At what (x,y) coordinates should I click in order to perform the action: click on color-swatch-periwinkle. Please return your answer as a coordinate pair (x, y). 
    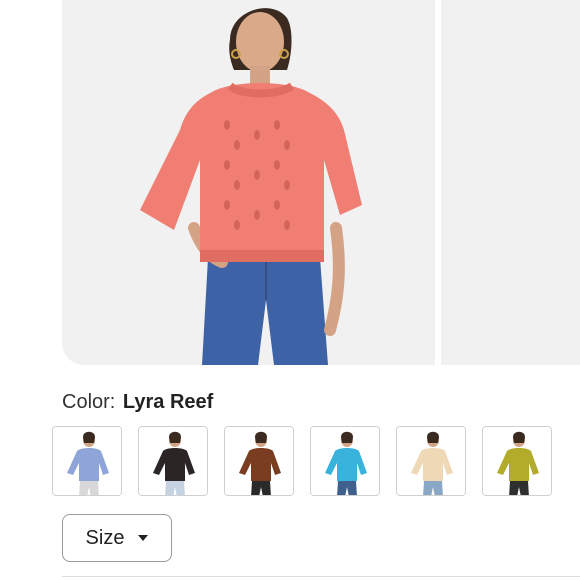
    Looking at the image, I should click on (87, 461).